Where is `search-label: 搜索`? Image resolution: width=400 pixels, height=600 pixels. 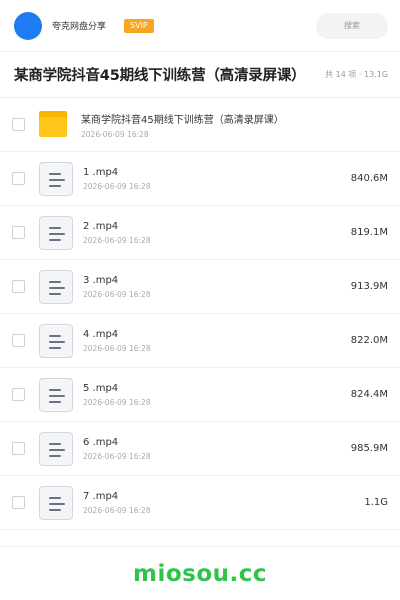
search-label: 搜索 is located at coordinates (352, 25).